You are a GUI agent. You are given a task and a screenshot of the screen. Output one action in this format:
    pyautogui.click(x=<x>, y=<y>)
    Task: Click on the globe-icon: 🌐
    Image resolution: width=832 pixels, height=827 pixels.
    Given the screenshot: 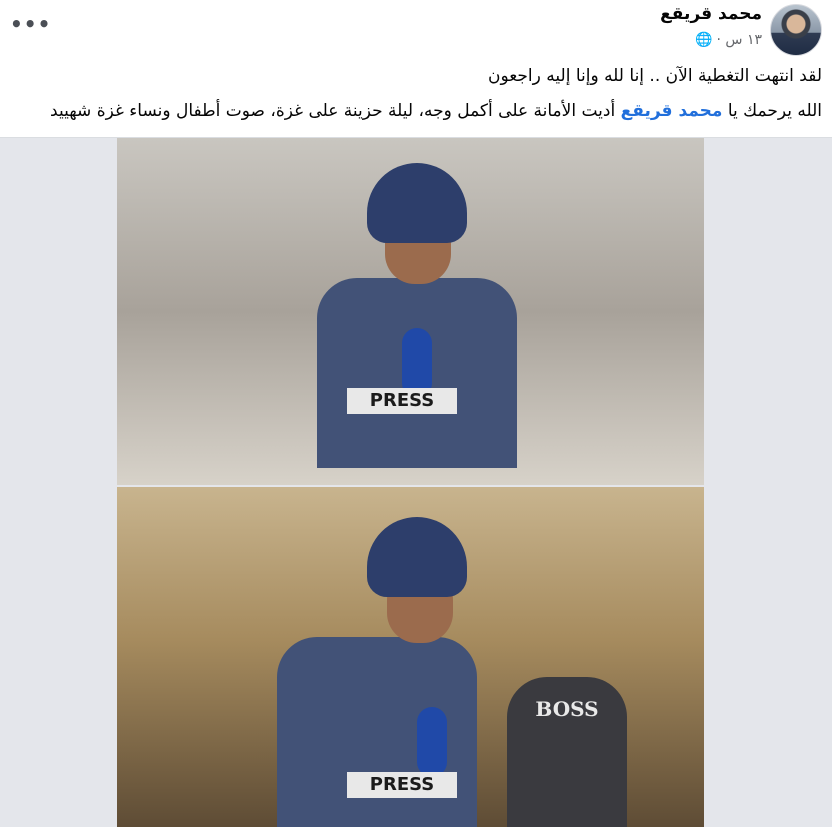 What is the action you would take?
    pyautogui.click(x=704, y=40)
    